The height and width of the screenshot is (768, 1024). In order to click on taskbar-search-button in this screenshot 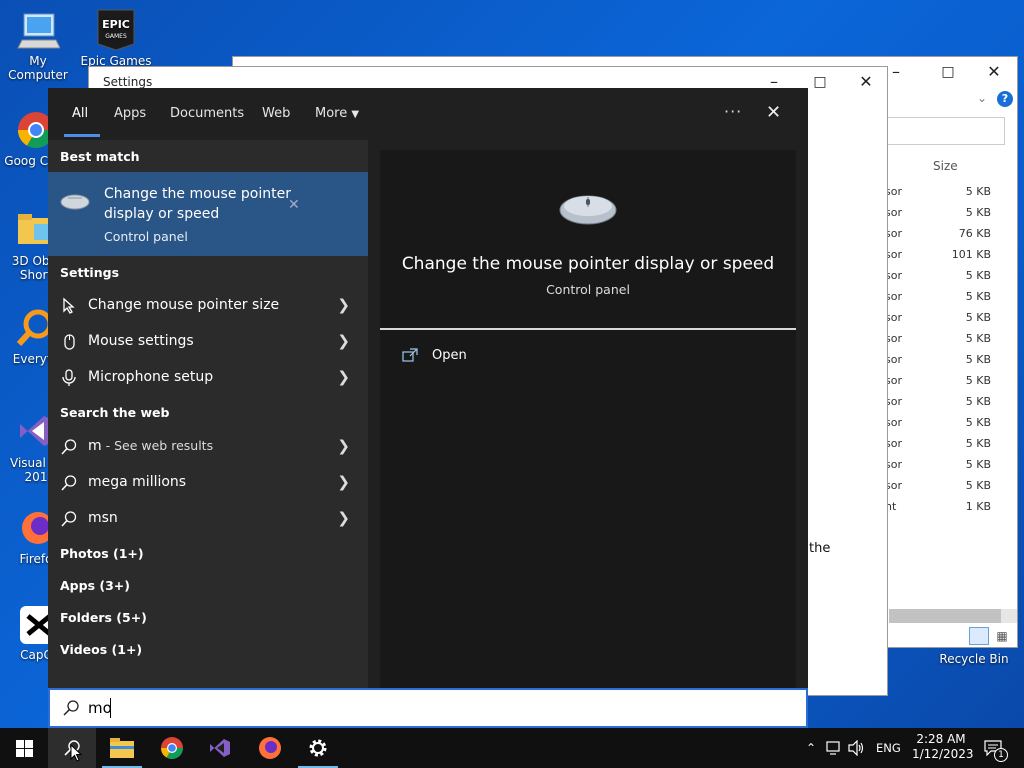, I will do `click(72, 748)`.